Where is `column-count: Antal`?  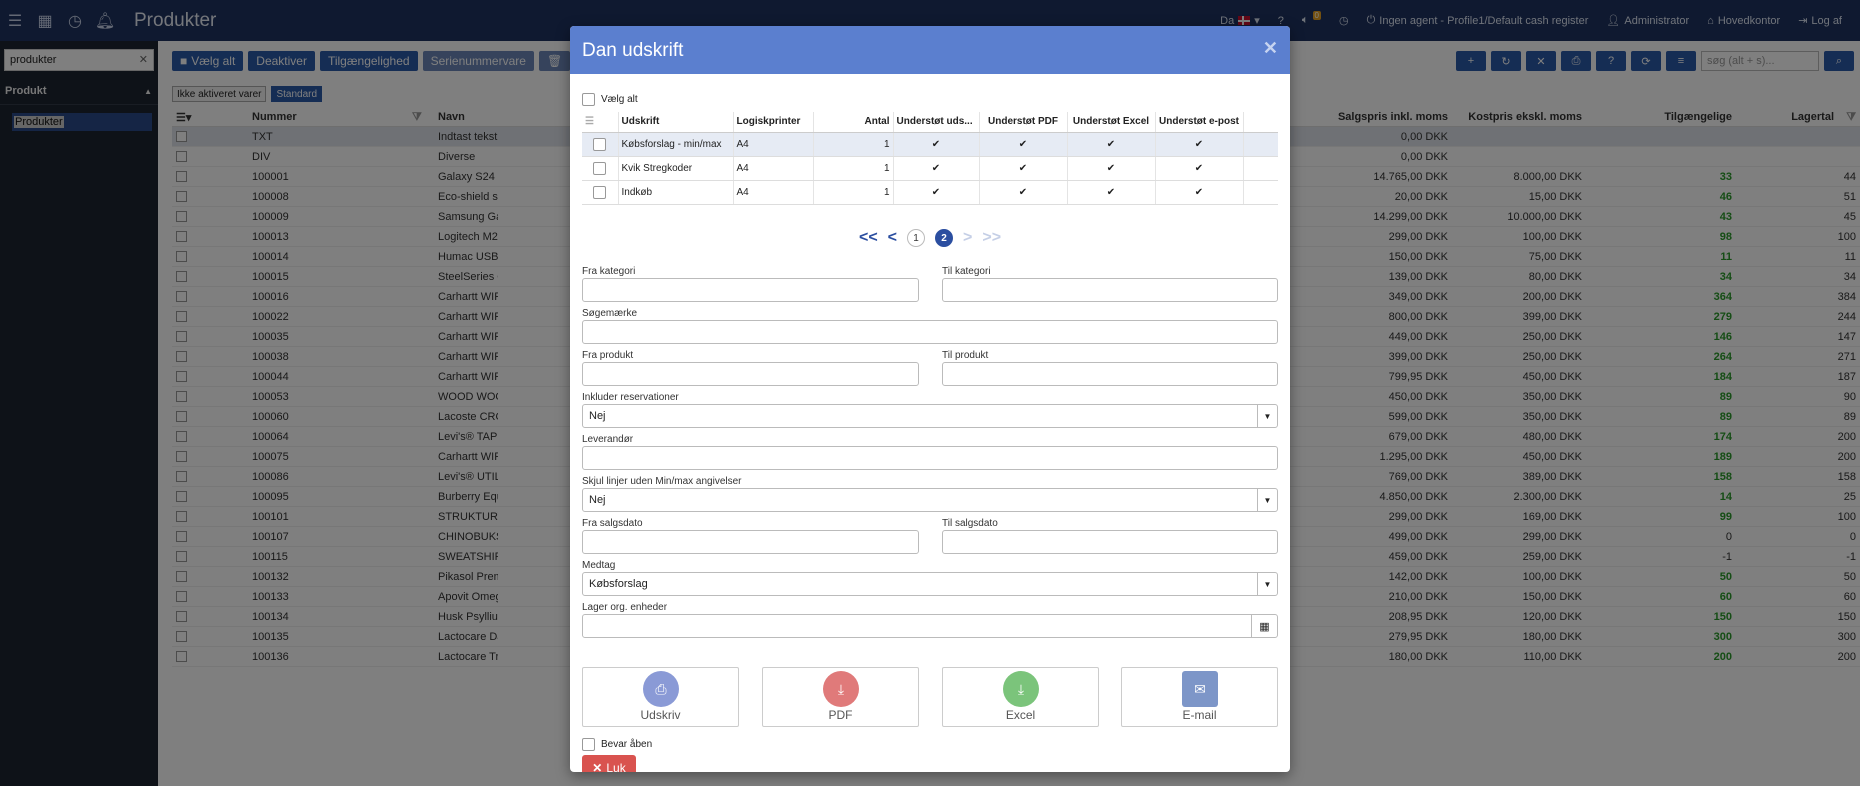 column-count: Antal is located at coordinates (853, 122).